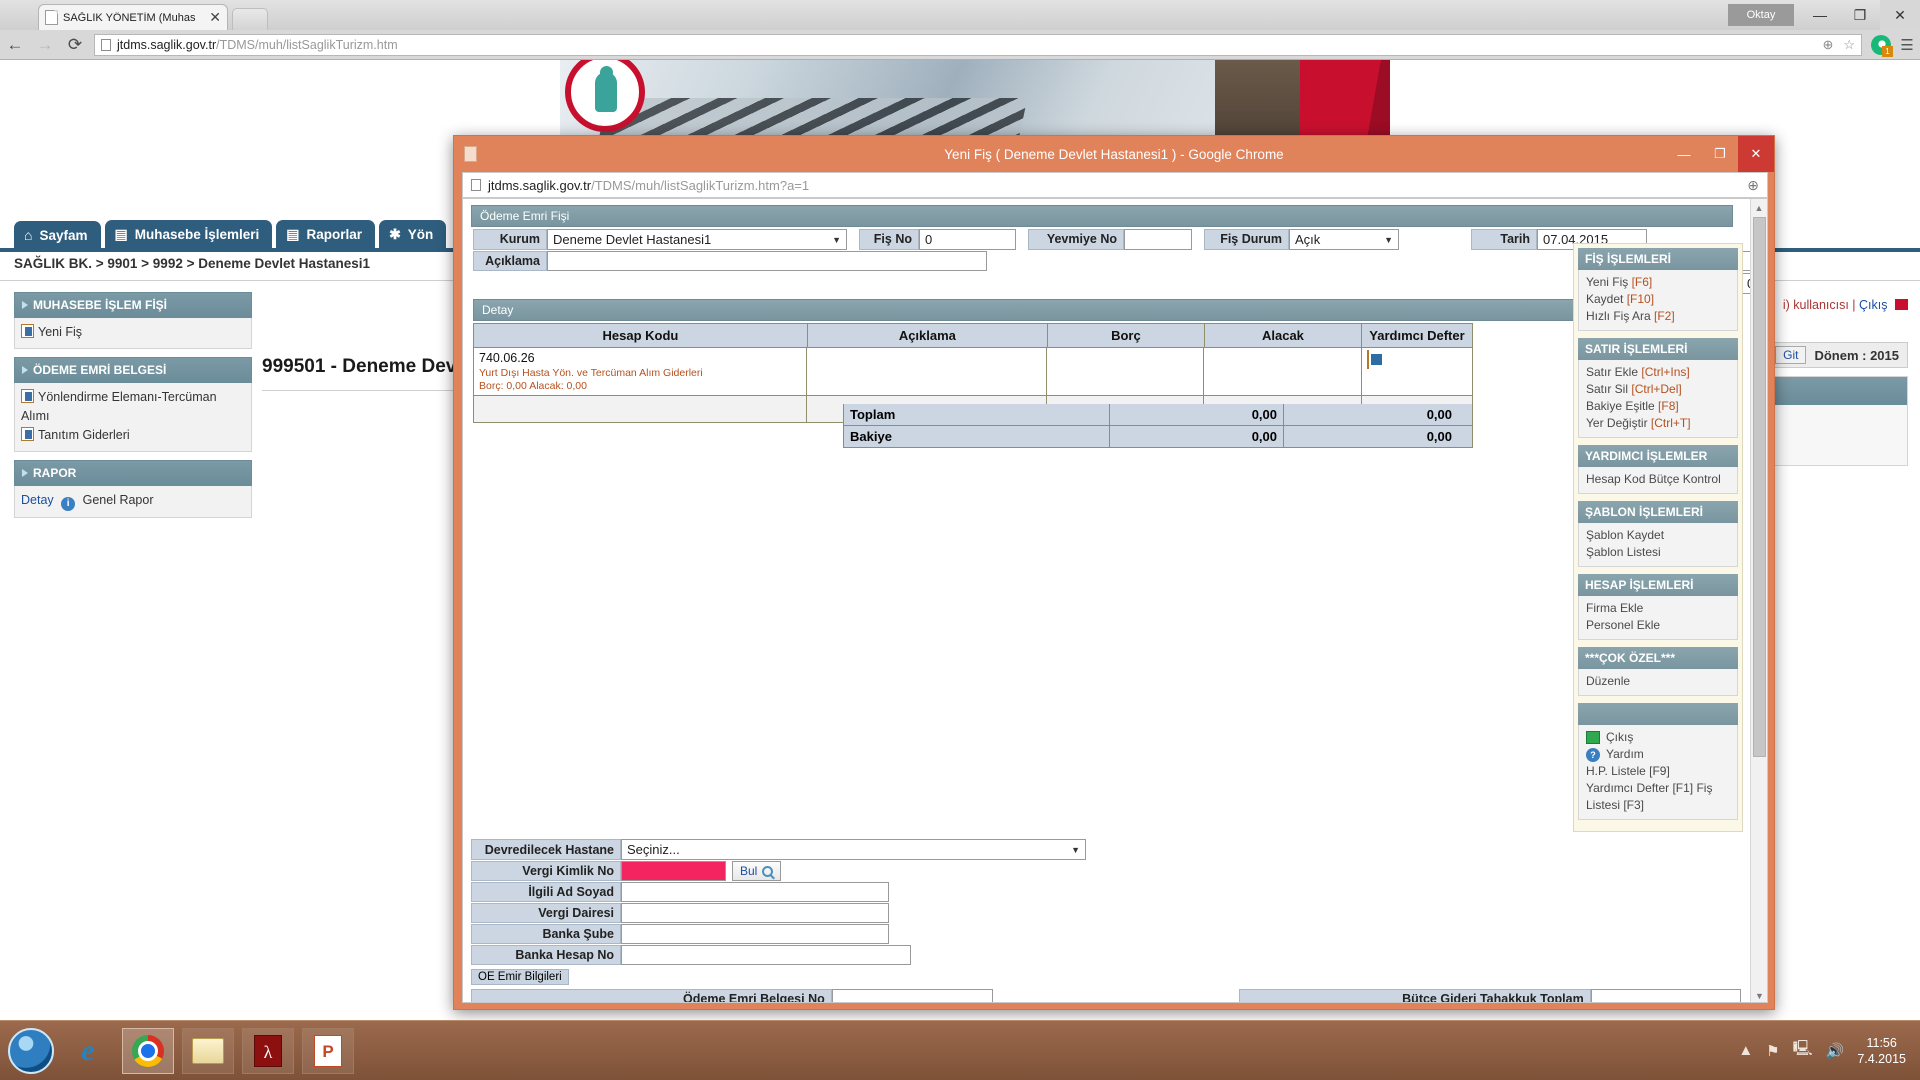 Image resolution: width=1920 pixels, height=1080 pixels. What do you see at coordinates (1745, 1050) in the screenshot?
I see `show-hidden-icons-icon: ▲` at bounding box center [1745, 1050].